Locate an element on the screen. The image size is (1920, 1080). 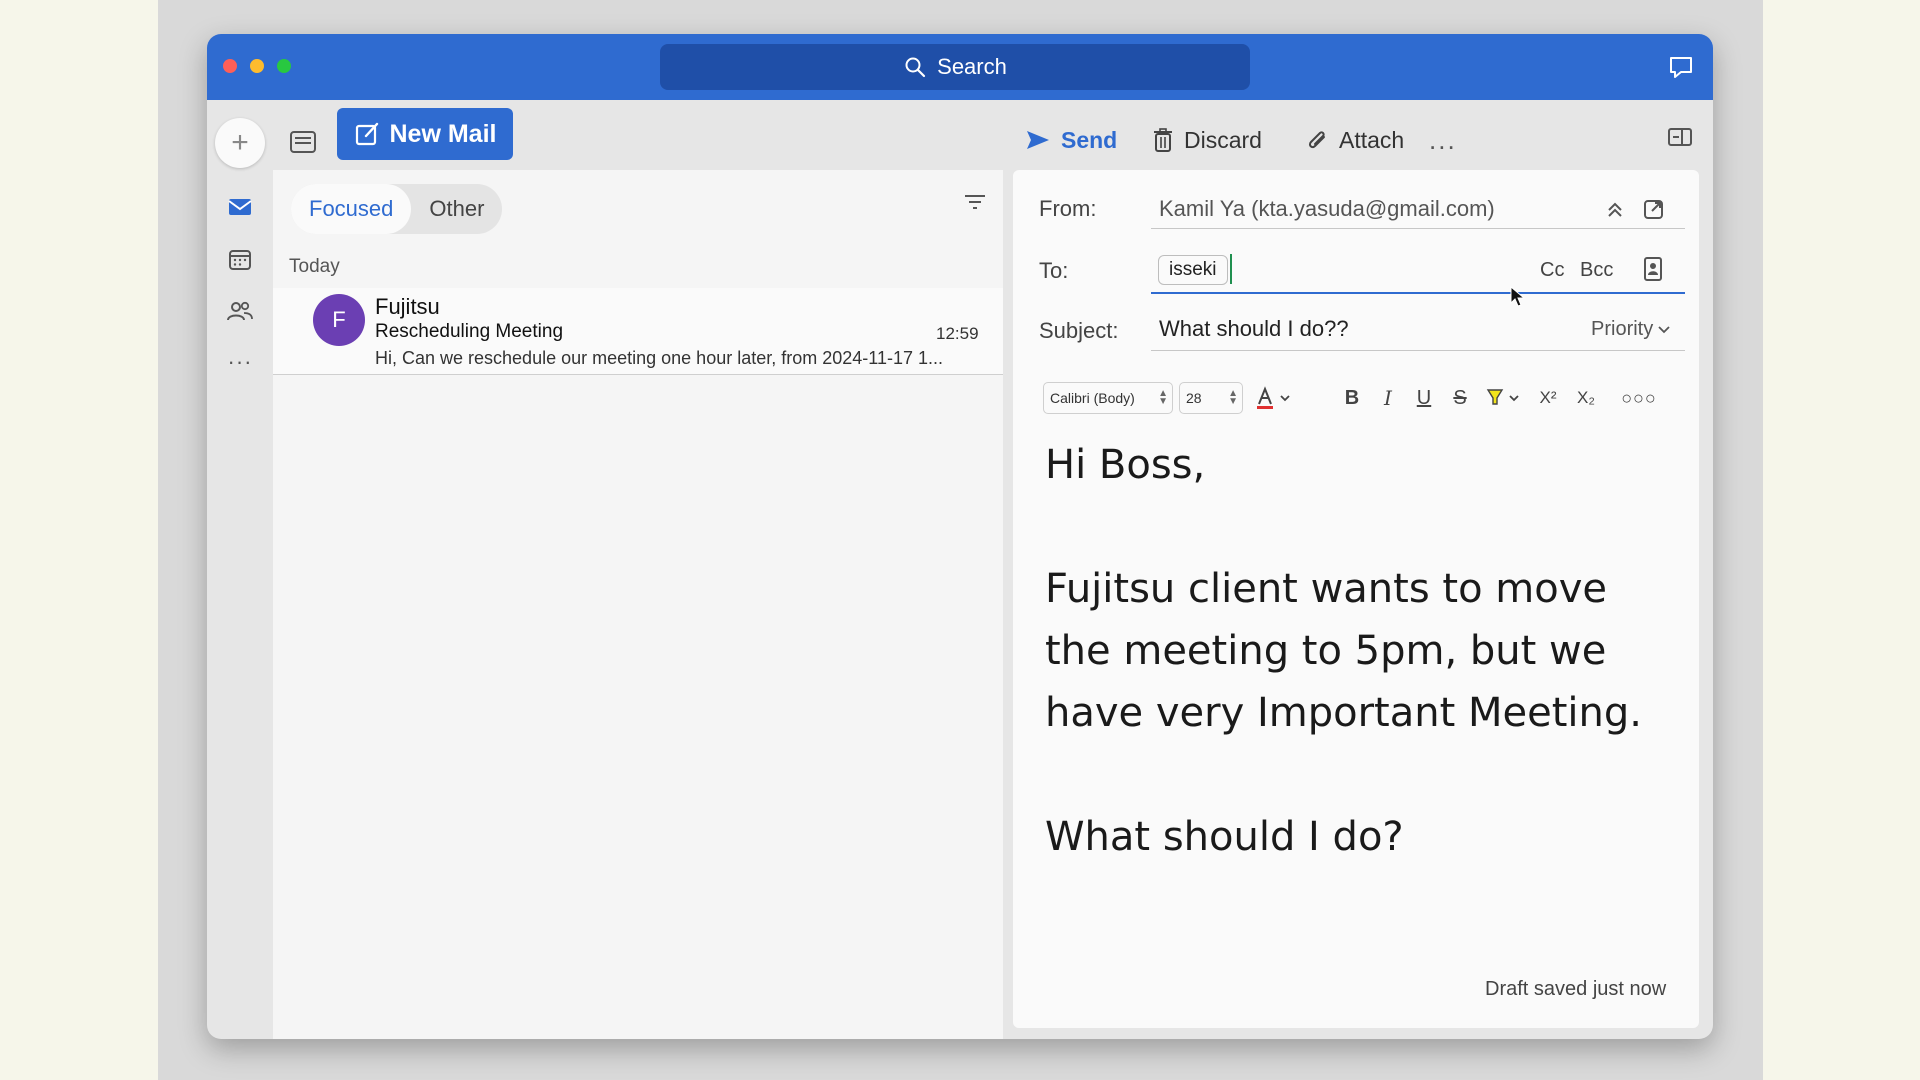
send-label: Send is located at coordinates (1089, 139).